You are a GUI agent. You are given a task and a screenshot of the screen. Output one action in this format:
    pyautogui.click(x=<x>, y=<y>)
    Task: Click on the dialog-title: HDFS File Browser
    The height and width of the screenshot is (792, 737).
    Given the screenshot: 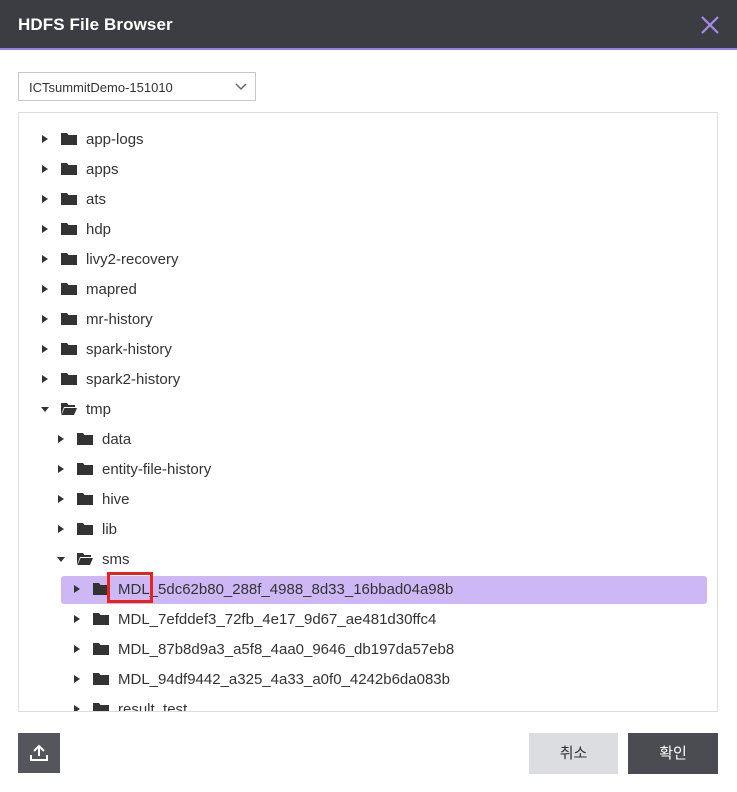 What is the action you would take?
    pyautogui.click(x=95, y=24)
    